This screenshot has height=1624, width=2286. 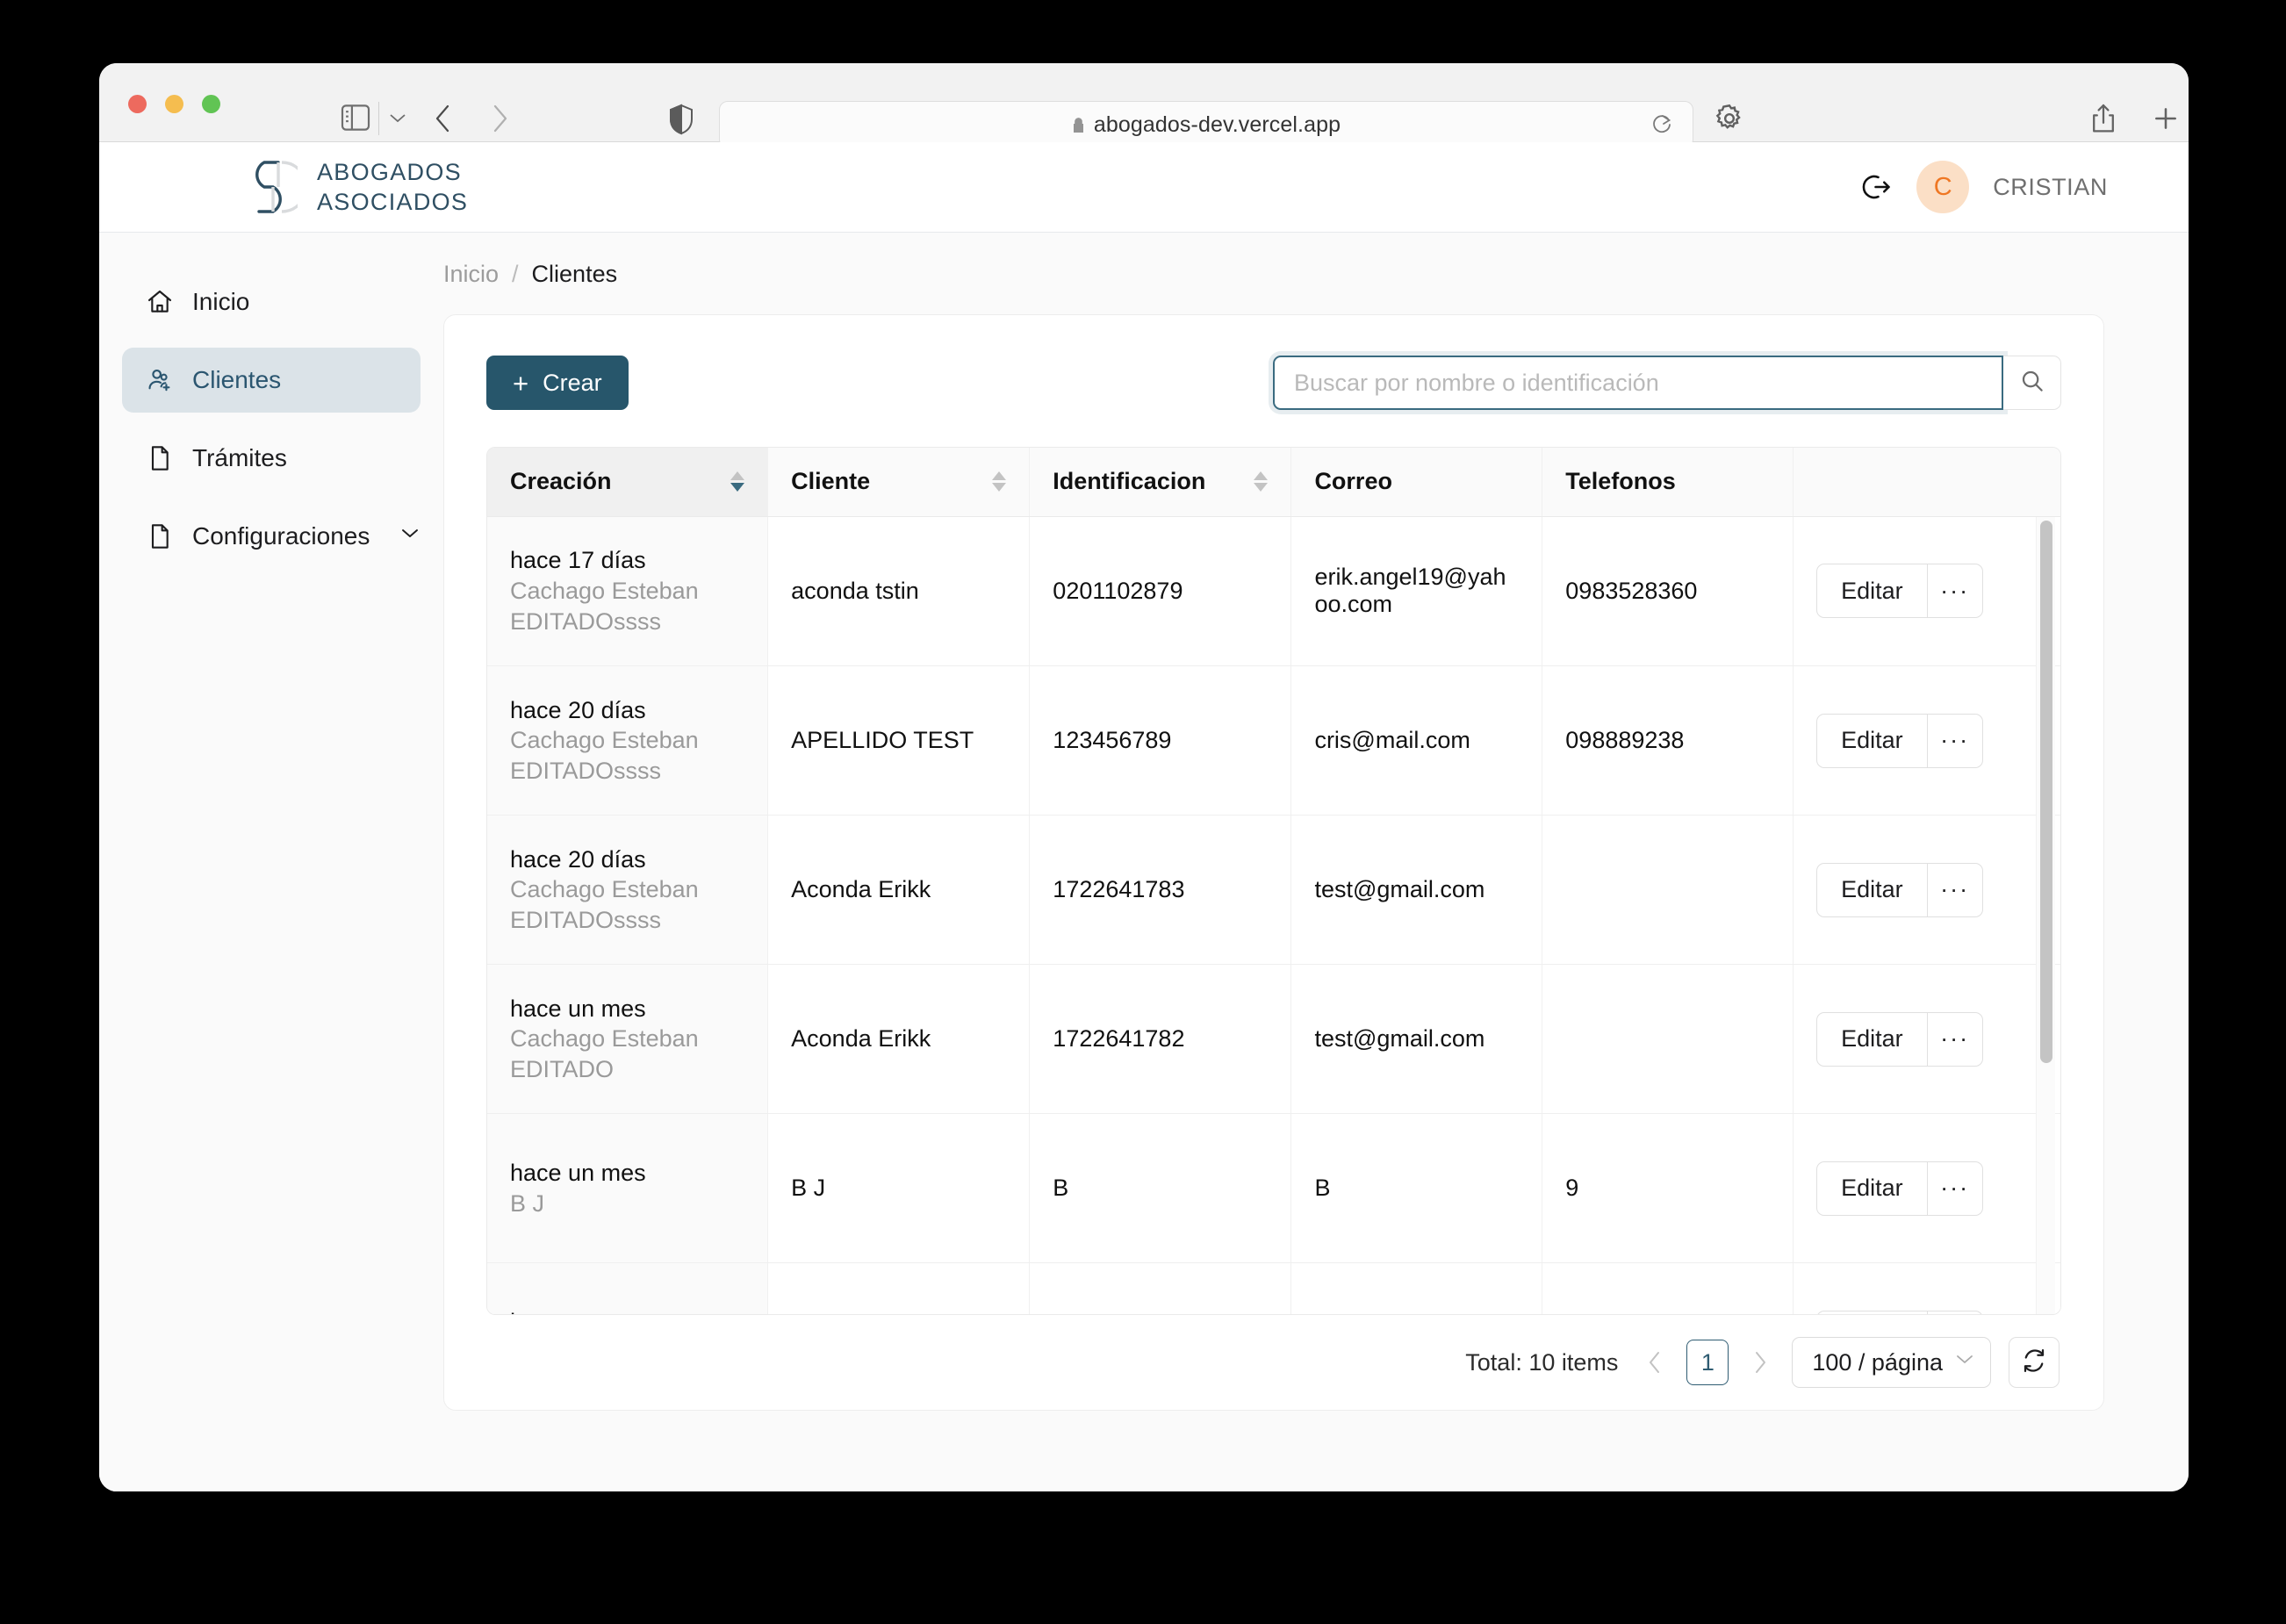 What do you see at coordinates (275, 187) in the screenshot?
I see `logo-icon` at bounding box center [275, 187].